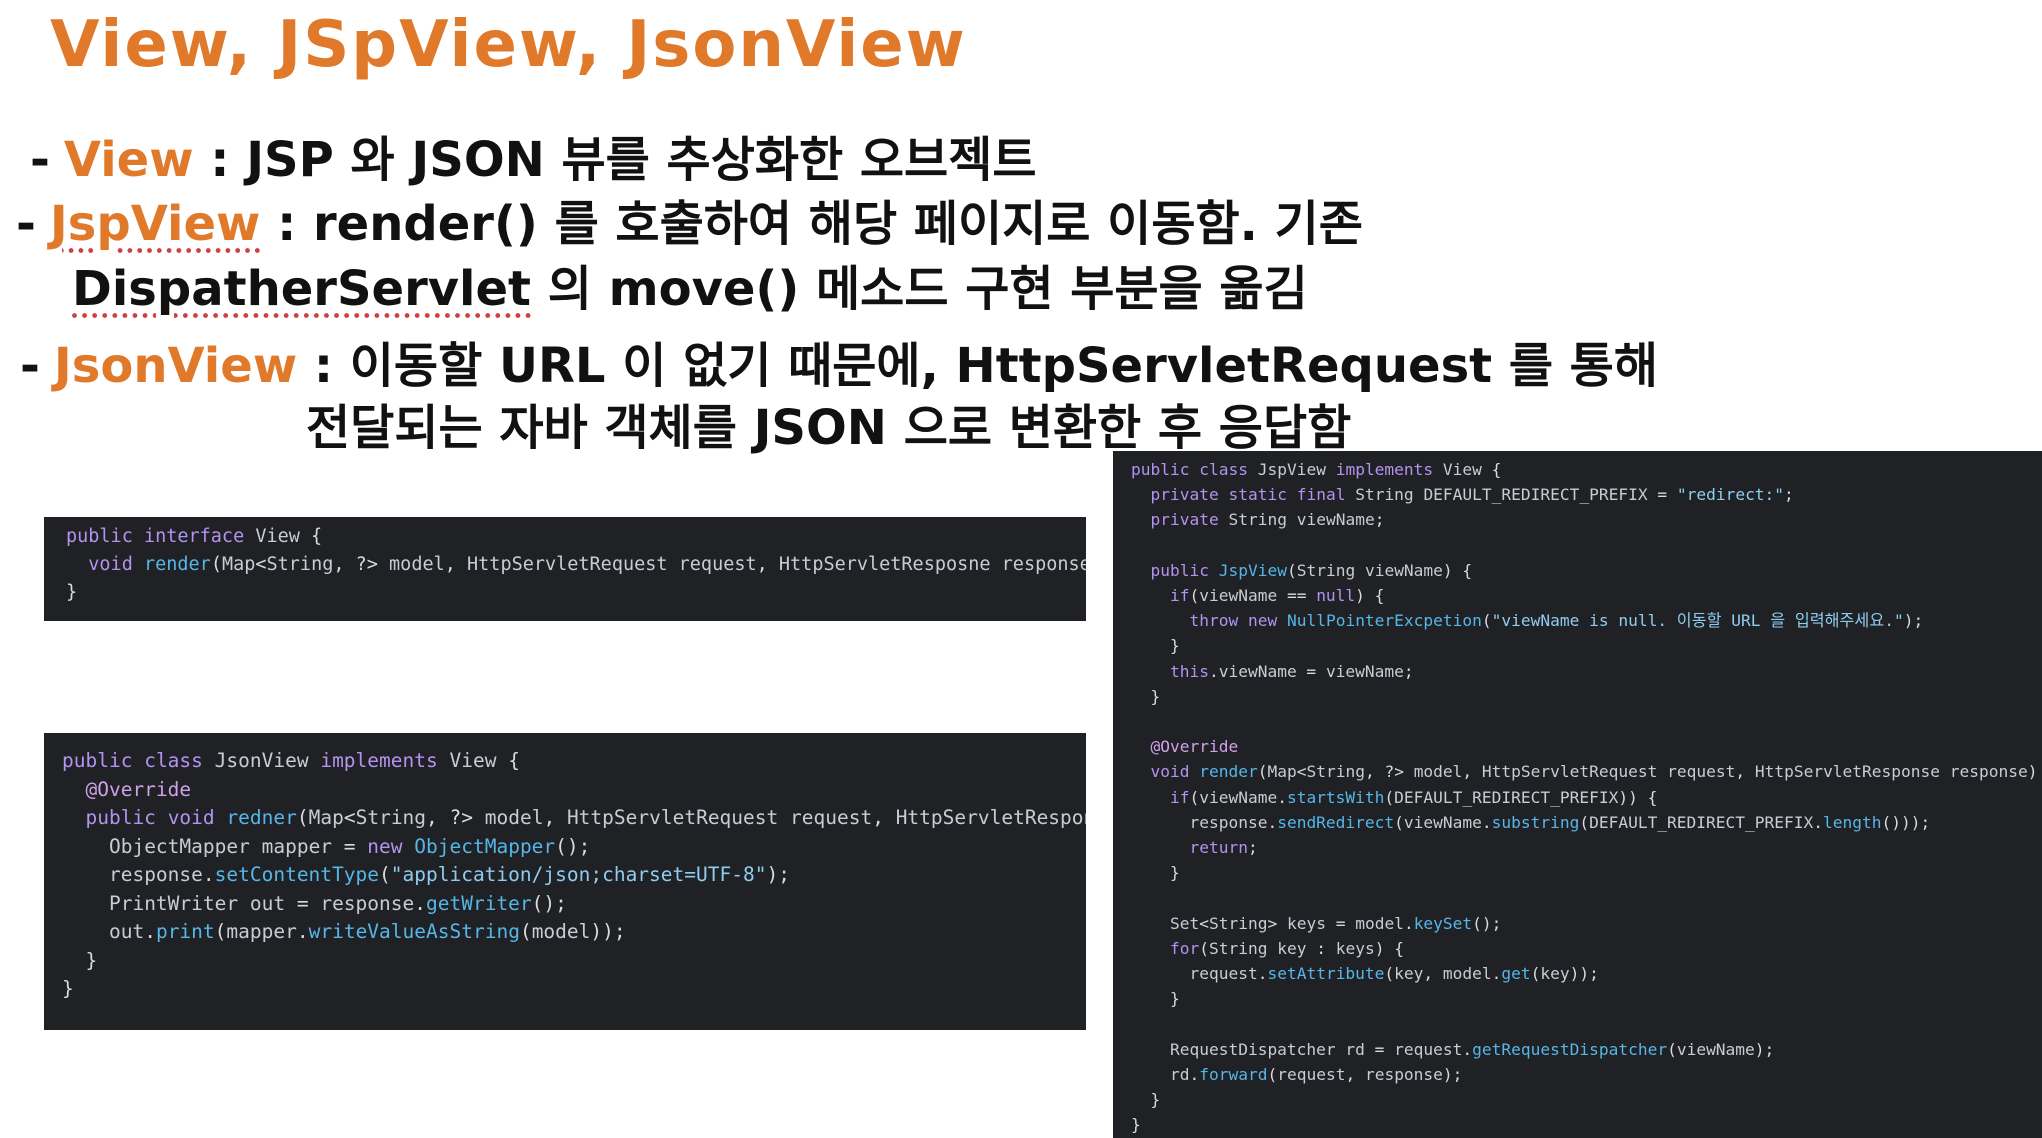 Image resolution: width=2042 pixels, height=1138 pixels. What do you see at coordinates (1316, 469) in the screenshot?
I see `code-line: public class JspView implements View {` at bounding box center [1316, 469].